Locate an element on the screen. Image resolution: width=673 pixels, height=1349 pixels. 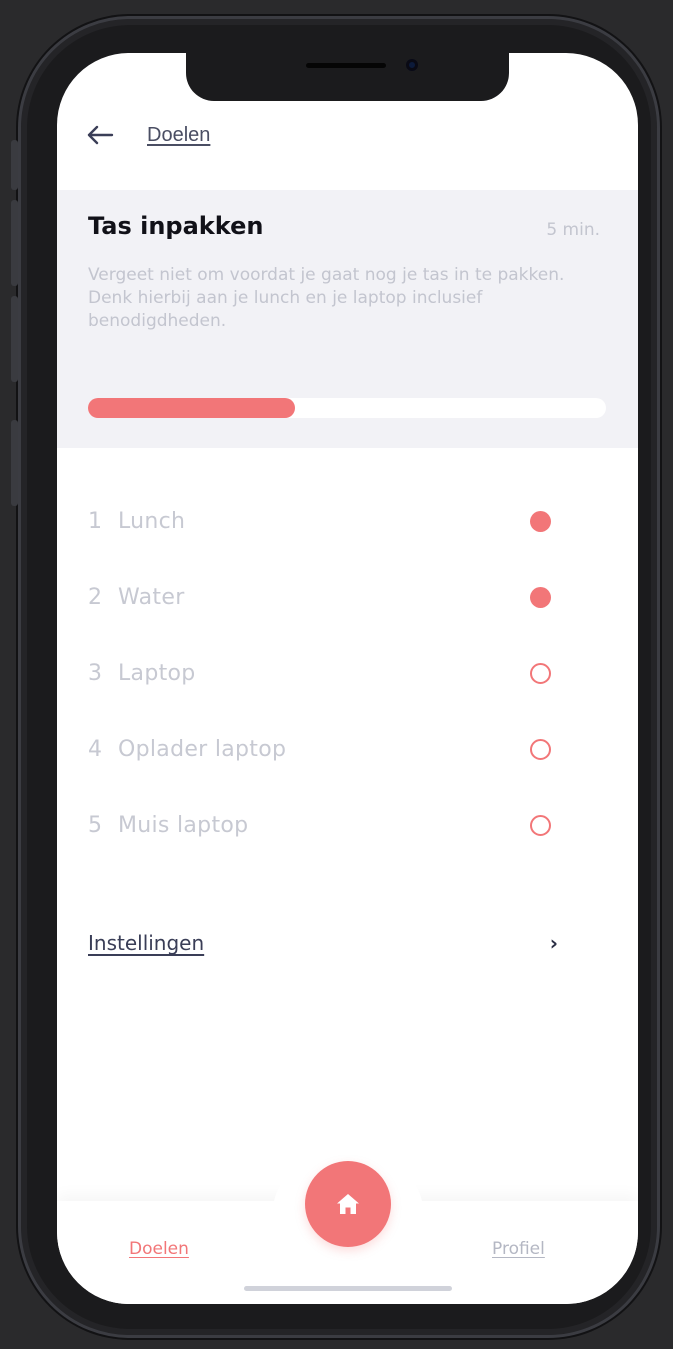
back-link-doelen: Doelen is located at coordinates (178, 135).